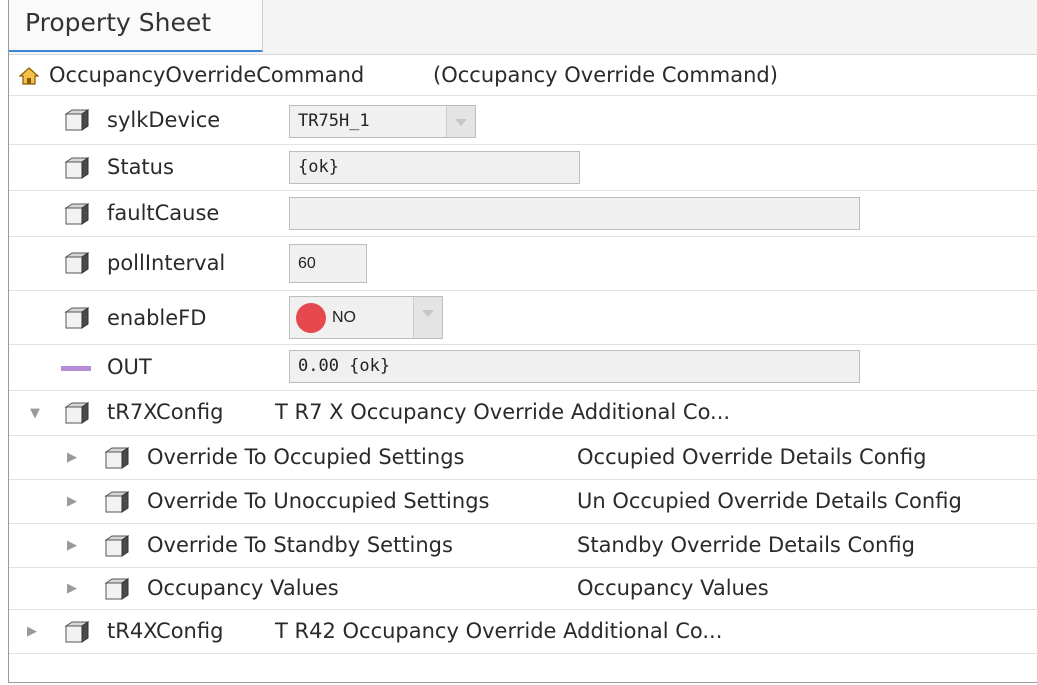  I want to click on property-row-out: OUT 0.00 {ok}, so click(523, 368).